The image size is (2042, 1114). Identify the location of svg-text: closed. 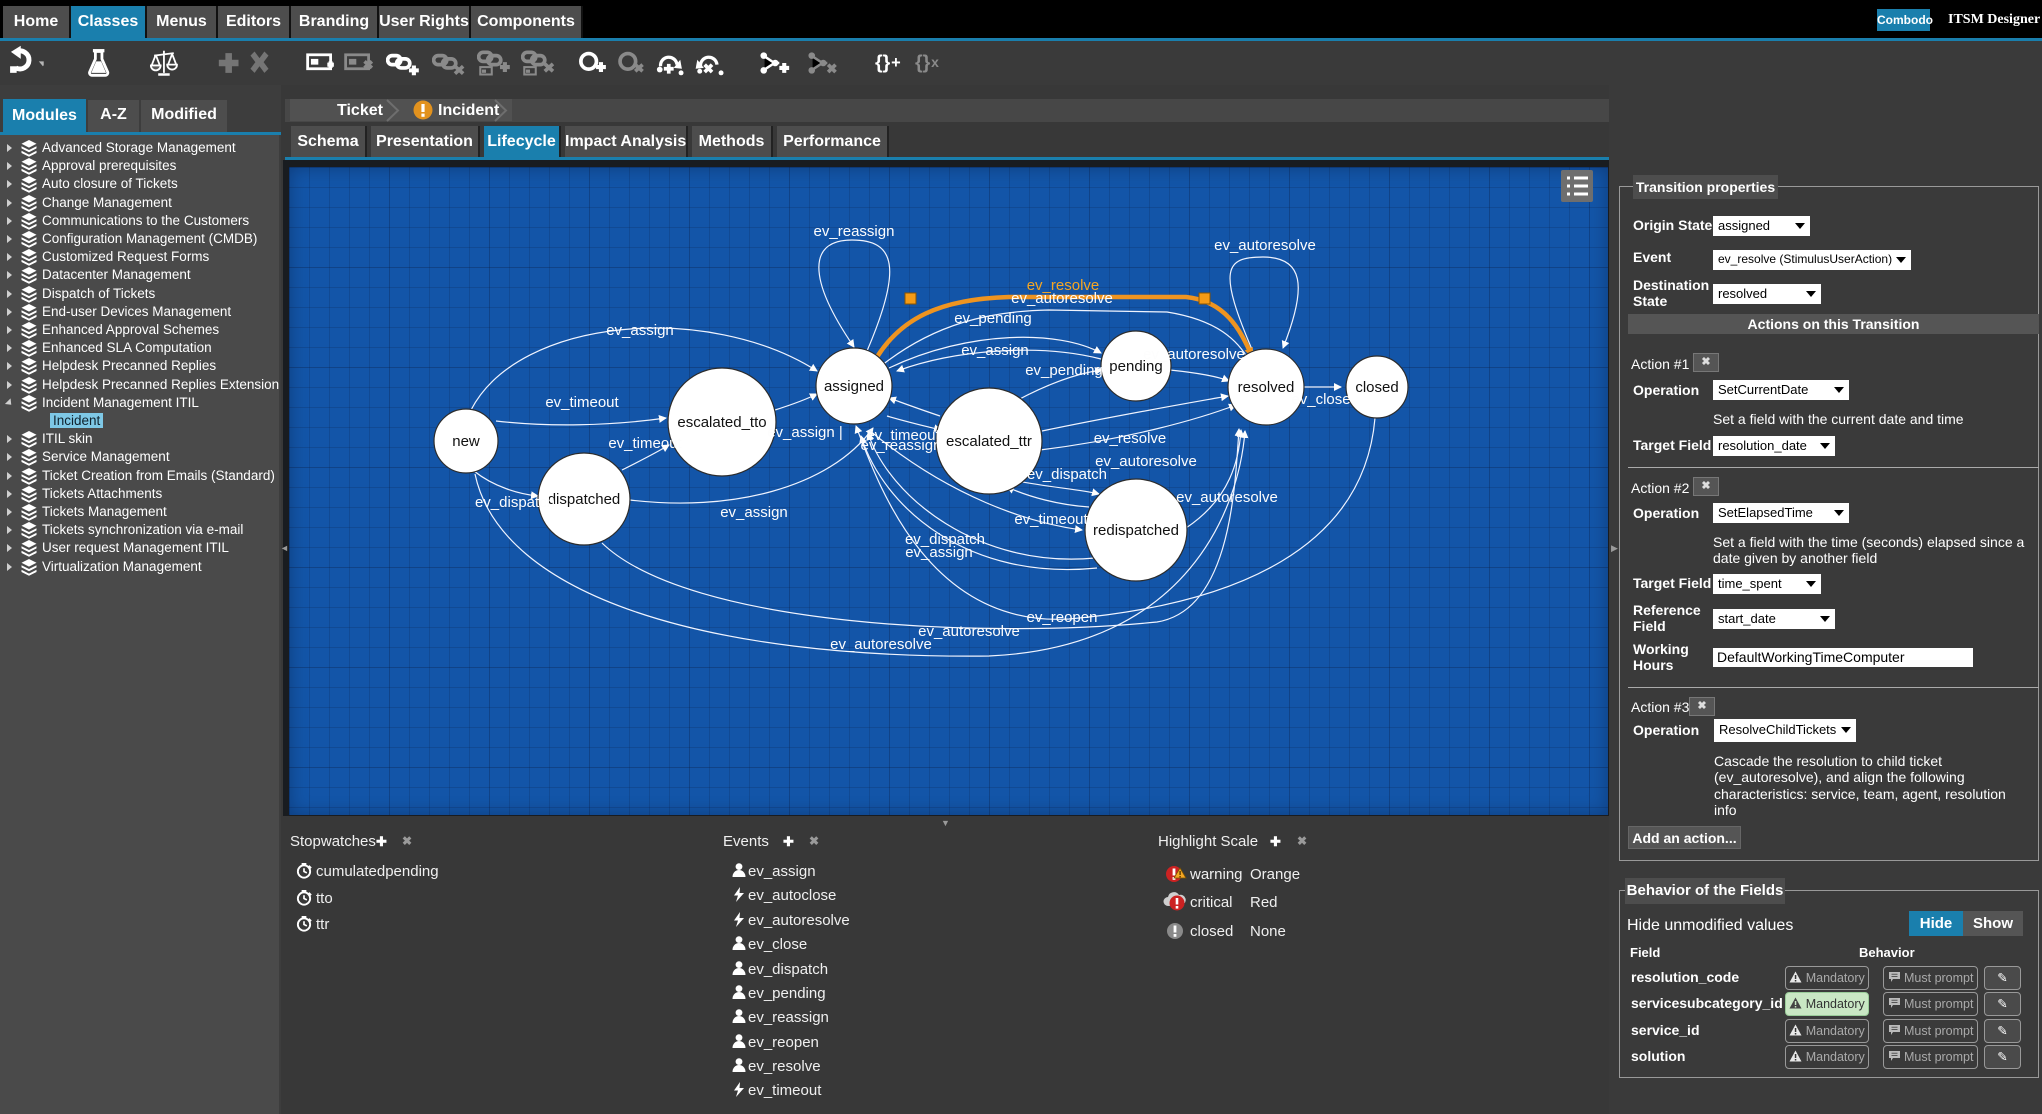
(1376, 387).